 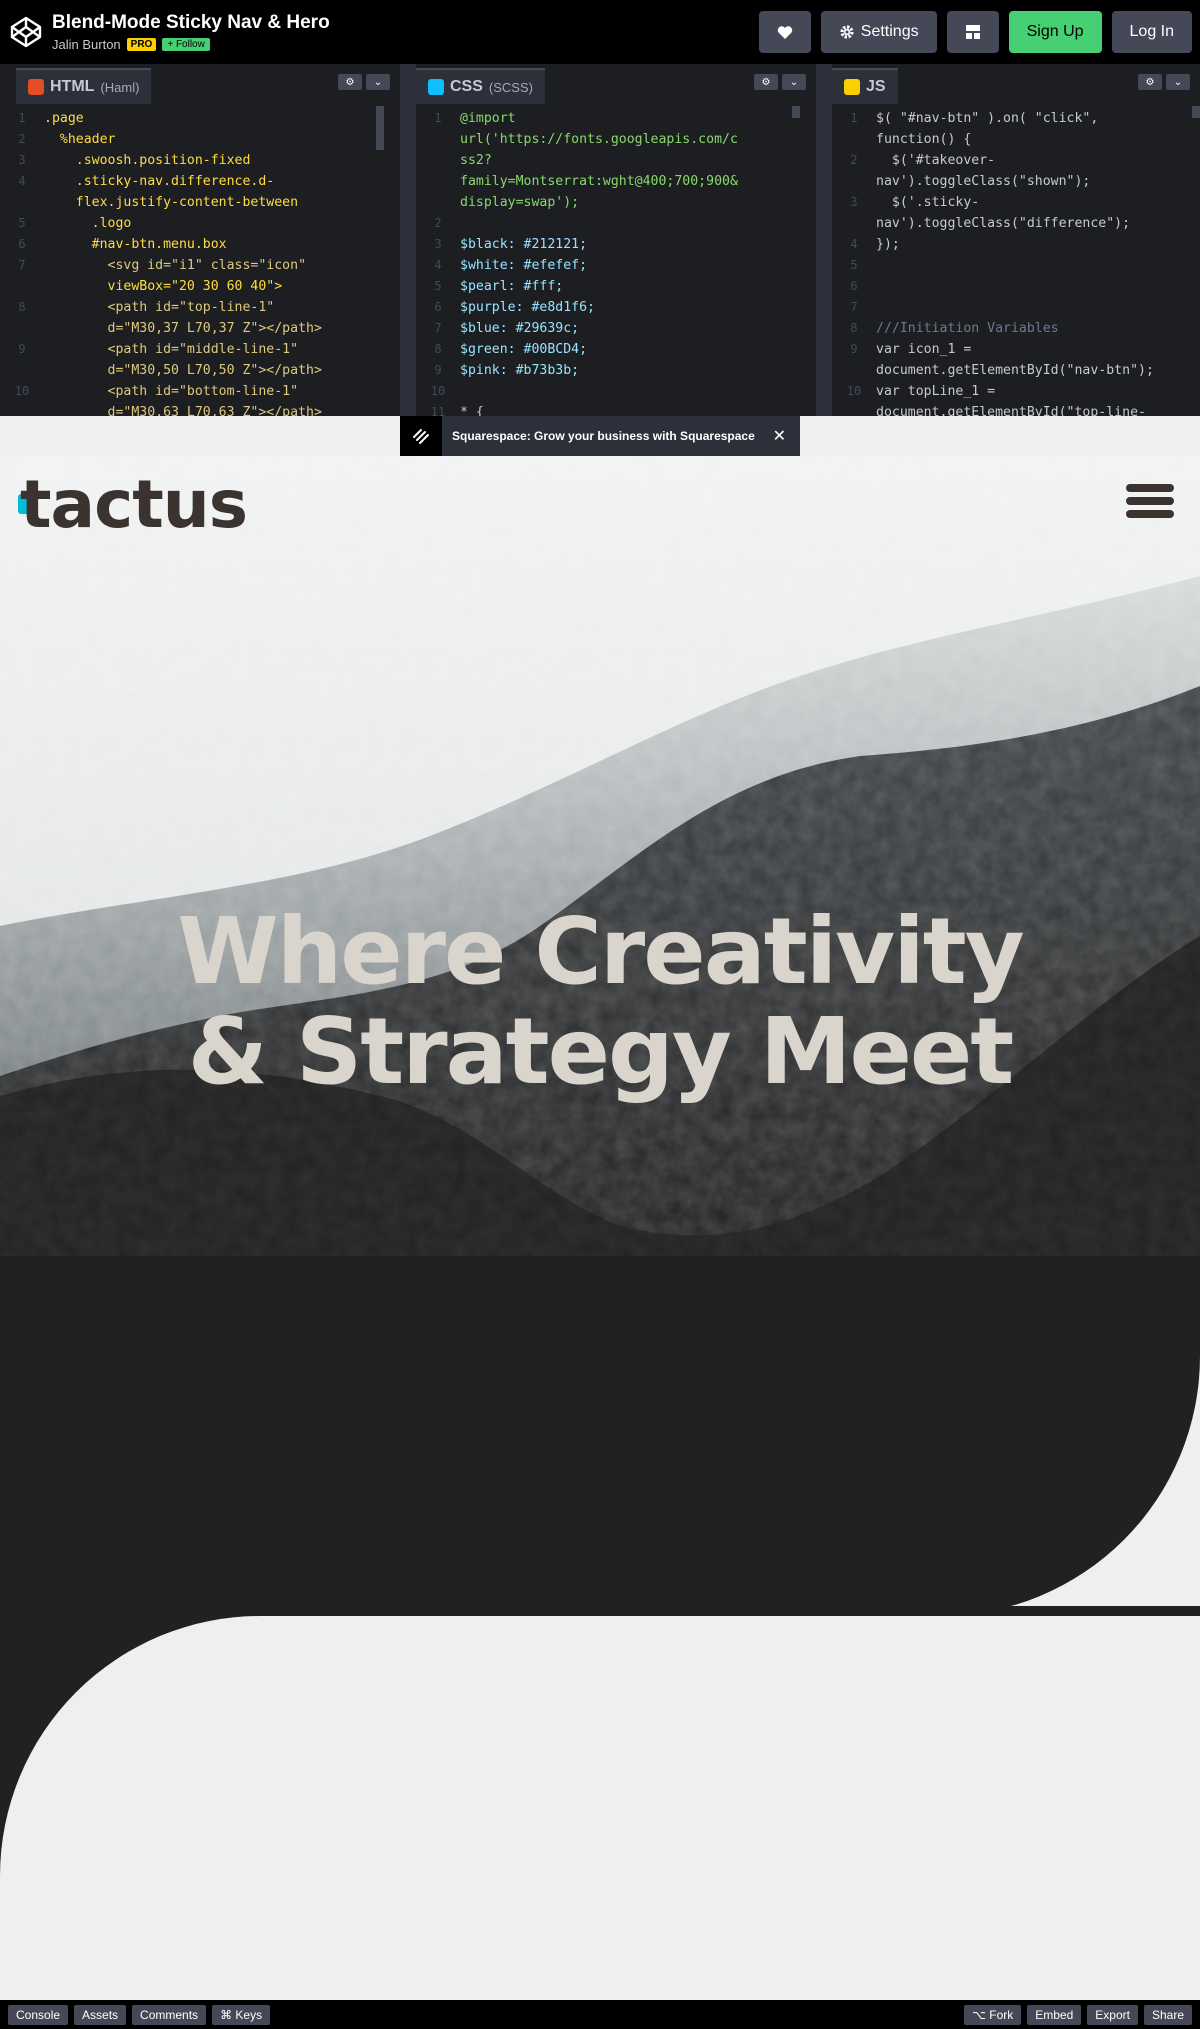 I want to click on code-line: 6 #nav-btn.menu.box, so click(x=200, y=244).